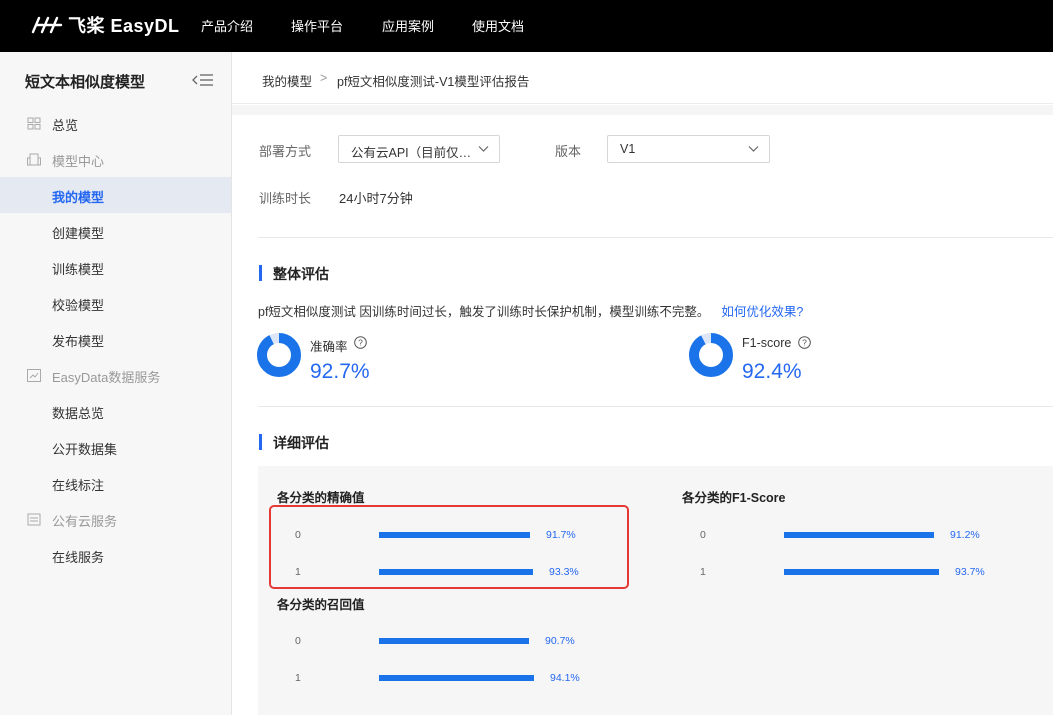 This screenshot has height=715, width=1053. What do you see at coordinates (203, 80) in the screenshot?
I see `collapse-sidebar-icon` at bounding box center [203, 80].